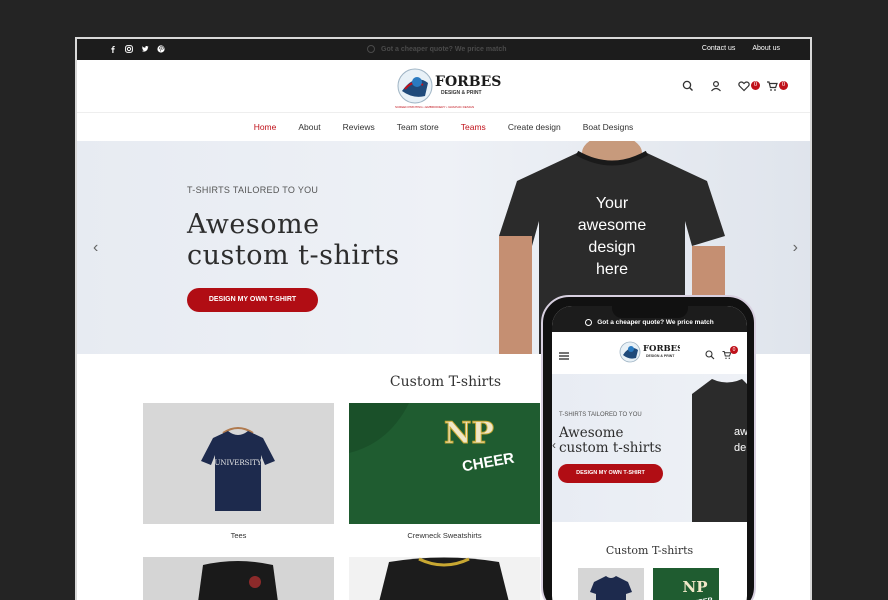  Describe the element at coordinates (661, 349) in the screenshot. I see `mobile-brand: FORBES` at that location.